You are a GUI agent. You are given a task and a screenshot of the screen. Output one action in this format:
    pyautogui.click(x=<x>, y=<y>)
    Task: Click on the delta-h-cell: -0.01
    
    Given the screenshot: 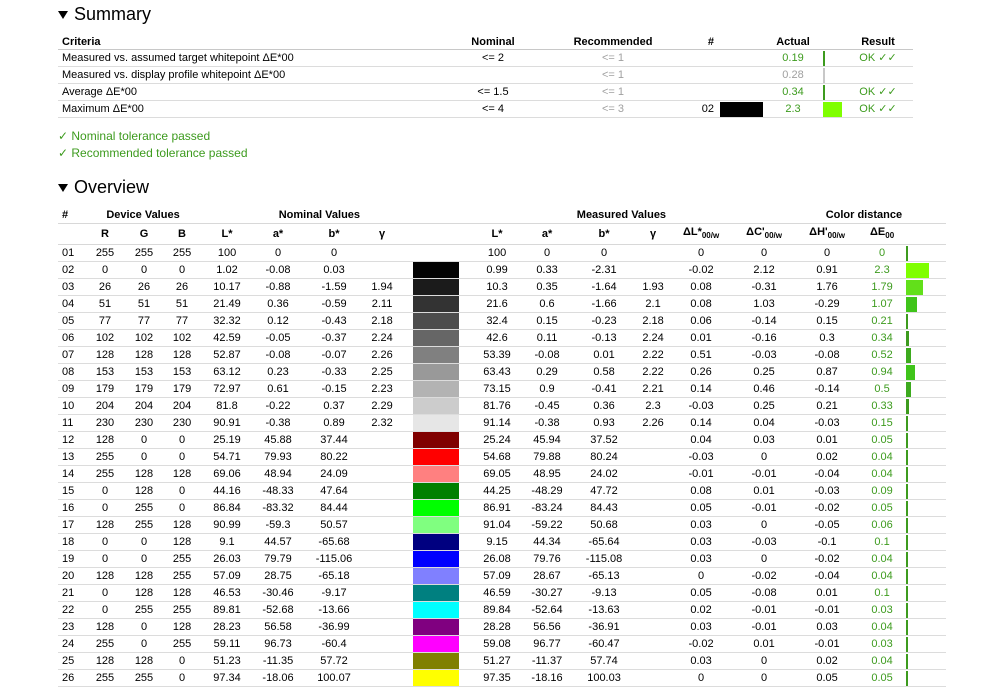 What is the action you would take?
    pyautogui.click(x=827, y=610)
    